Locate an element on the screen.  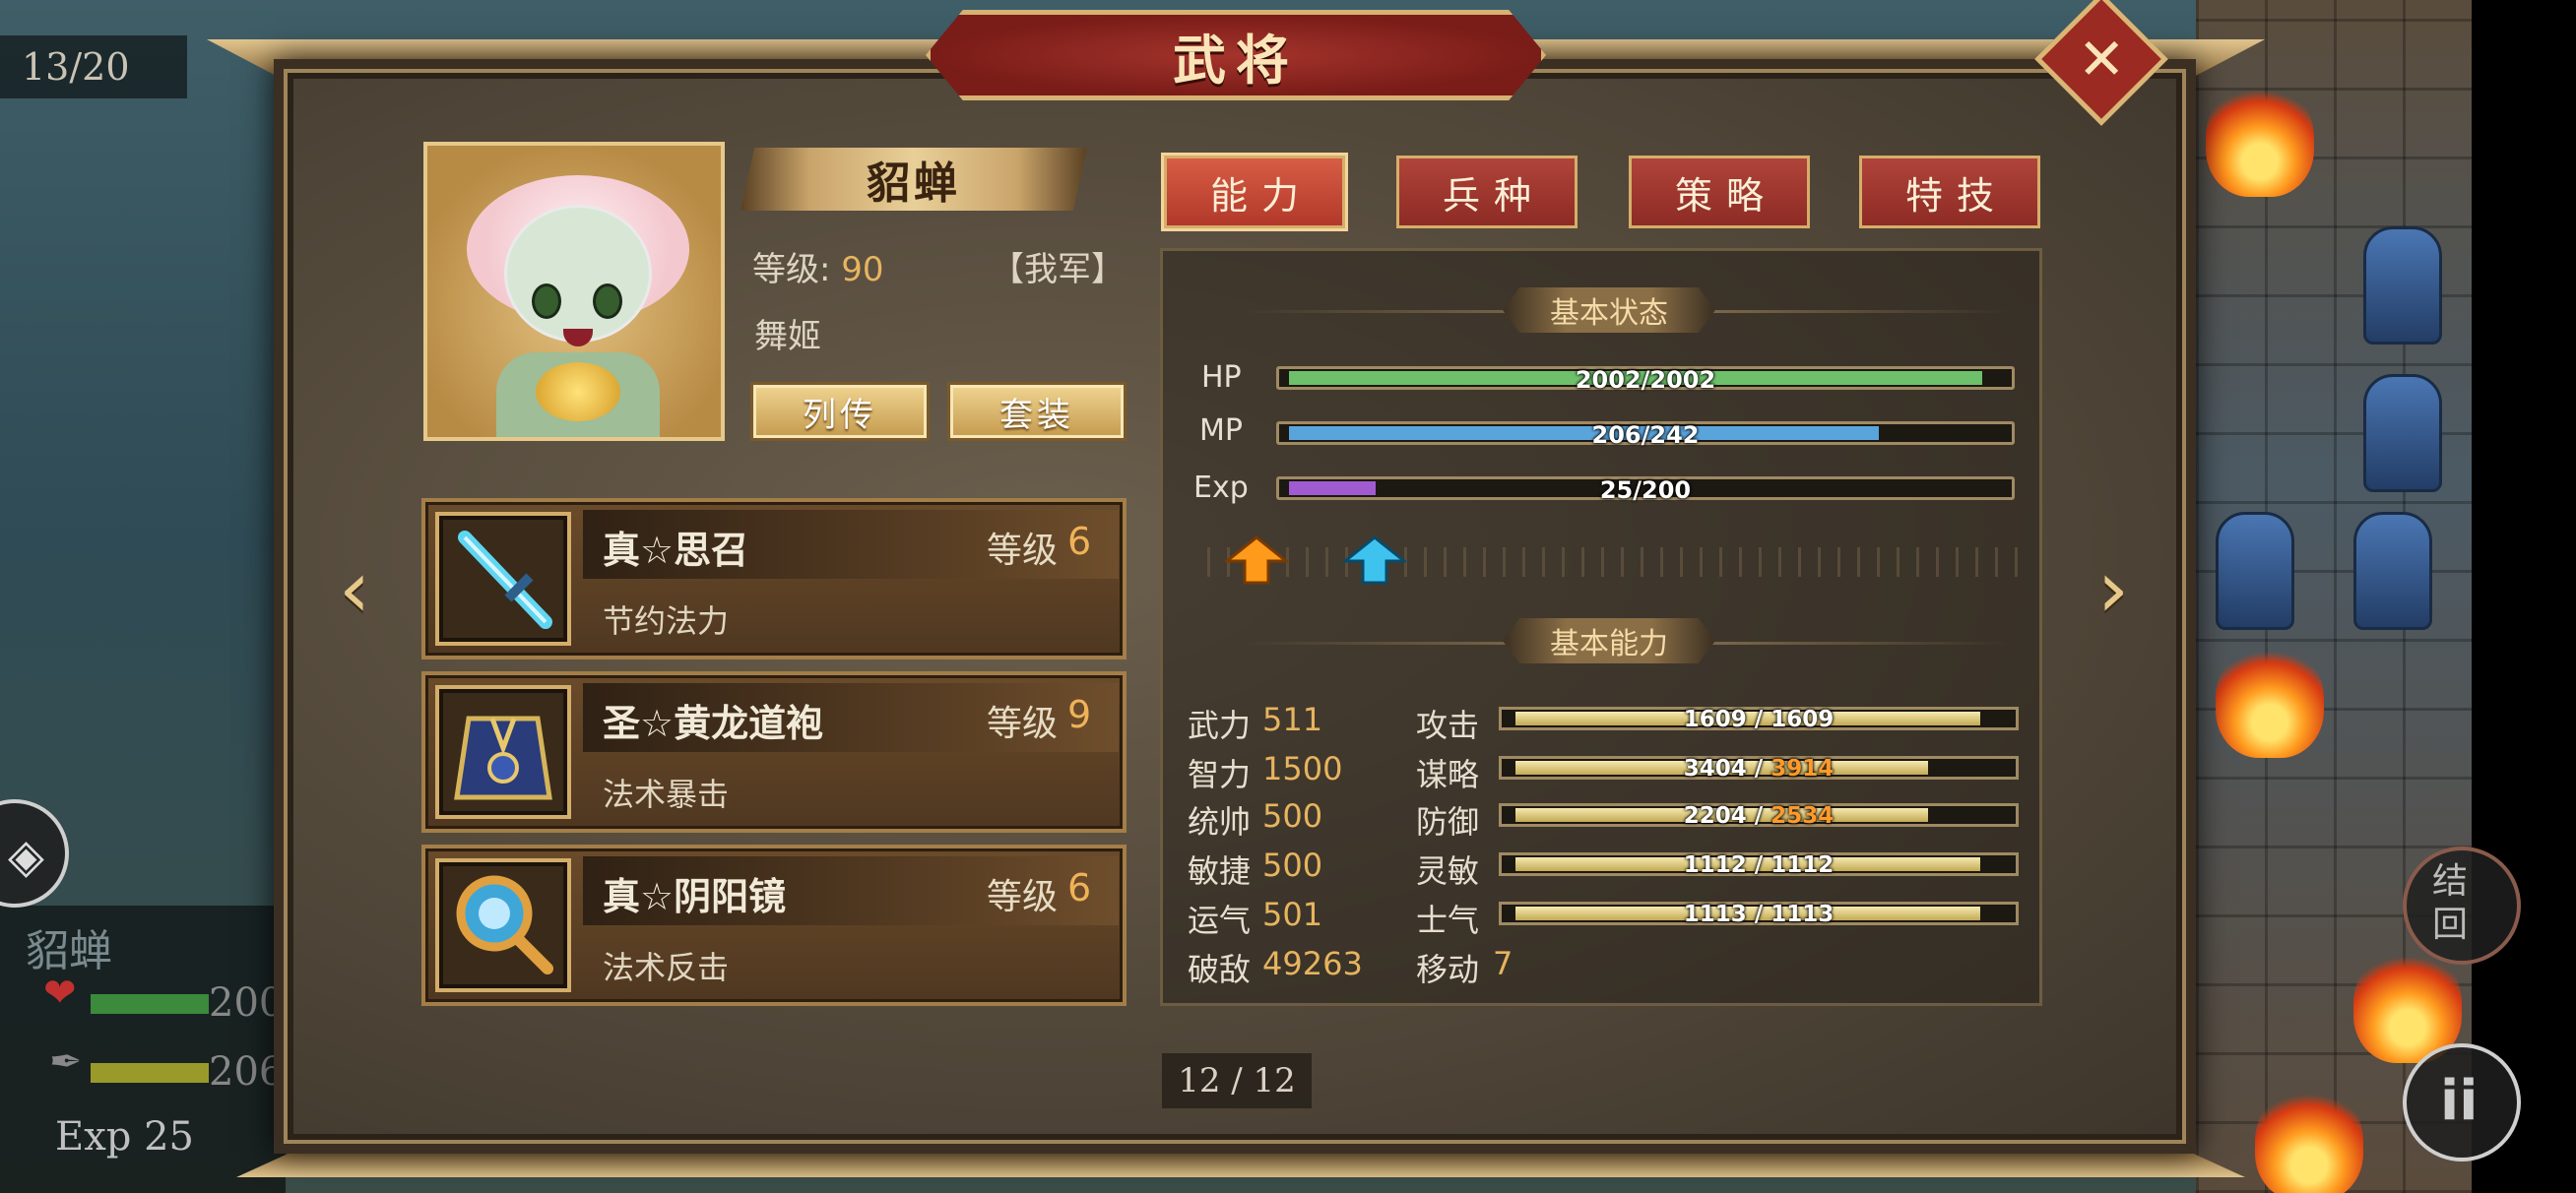
end-turn-label: 结 回 is located at coordinates (2450, 903).